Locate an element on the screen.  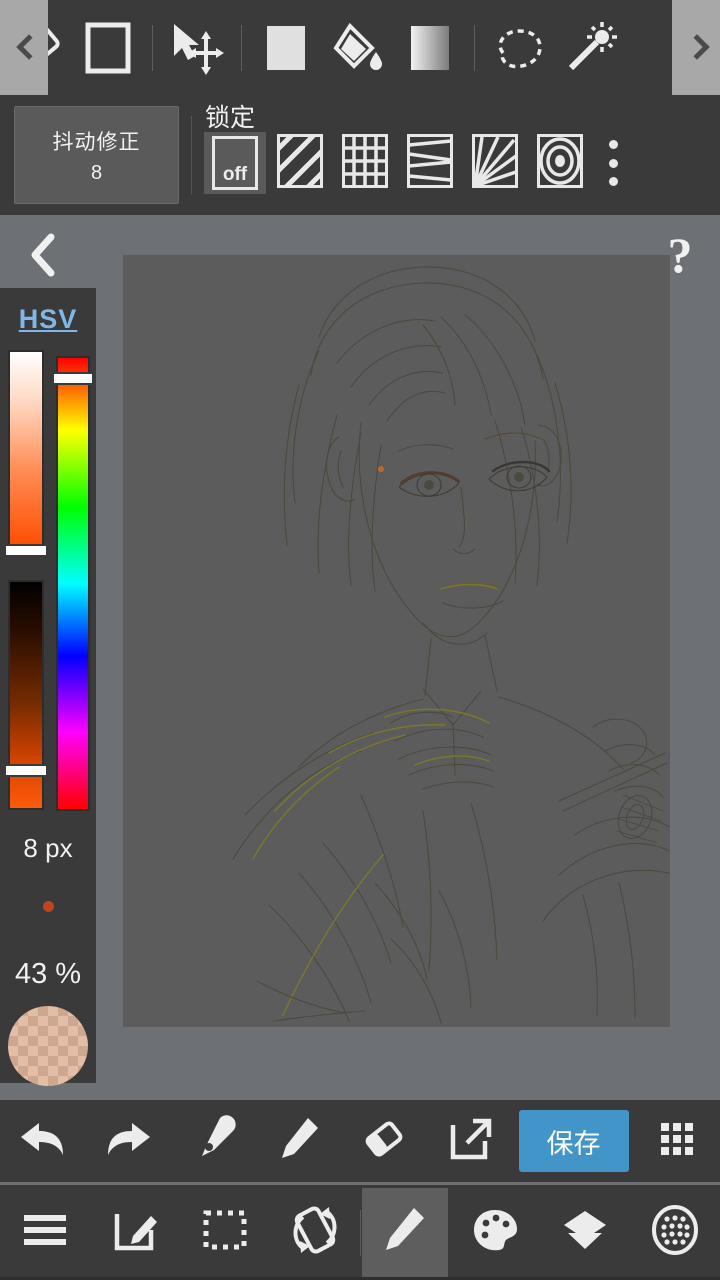
redo-arrow-icon is located at coordinates (128, 1141).